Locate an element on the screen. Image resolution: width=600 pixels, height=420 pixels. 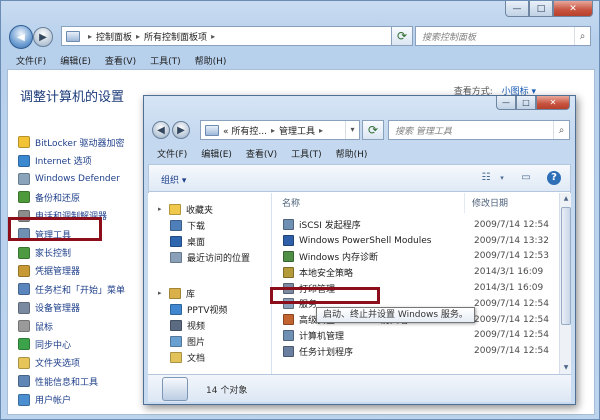
nav-item-label: 下载 is located at coordinates (196, 226).